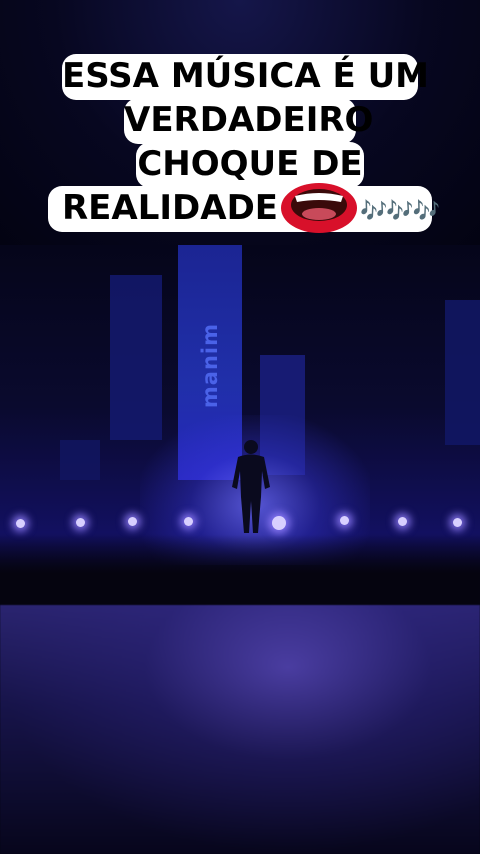  Describe the element at coordinates (400, 211) in the screenshot. I see `music-notes-icon: 🎶🎶🎶` at that location.